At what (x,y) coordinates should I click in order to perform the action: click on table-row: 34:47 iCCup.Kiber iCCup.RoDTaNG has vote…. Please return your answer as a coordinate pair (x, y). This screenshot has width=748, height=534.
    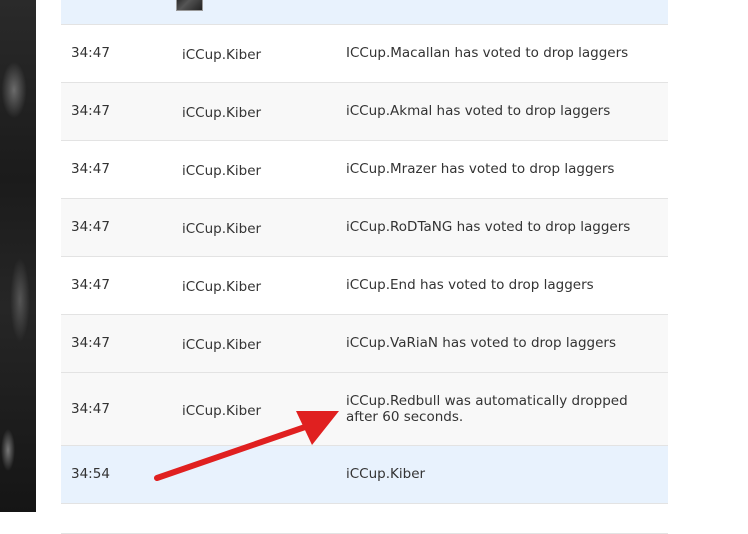
    Looking at the image, I should click on (364, 227).